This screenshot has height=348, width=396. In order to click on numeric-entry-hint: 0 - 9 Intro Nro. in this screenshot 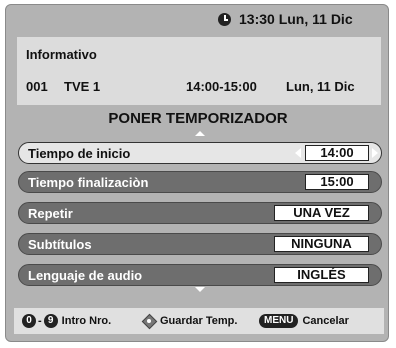, I will do `click(66, 321)`.